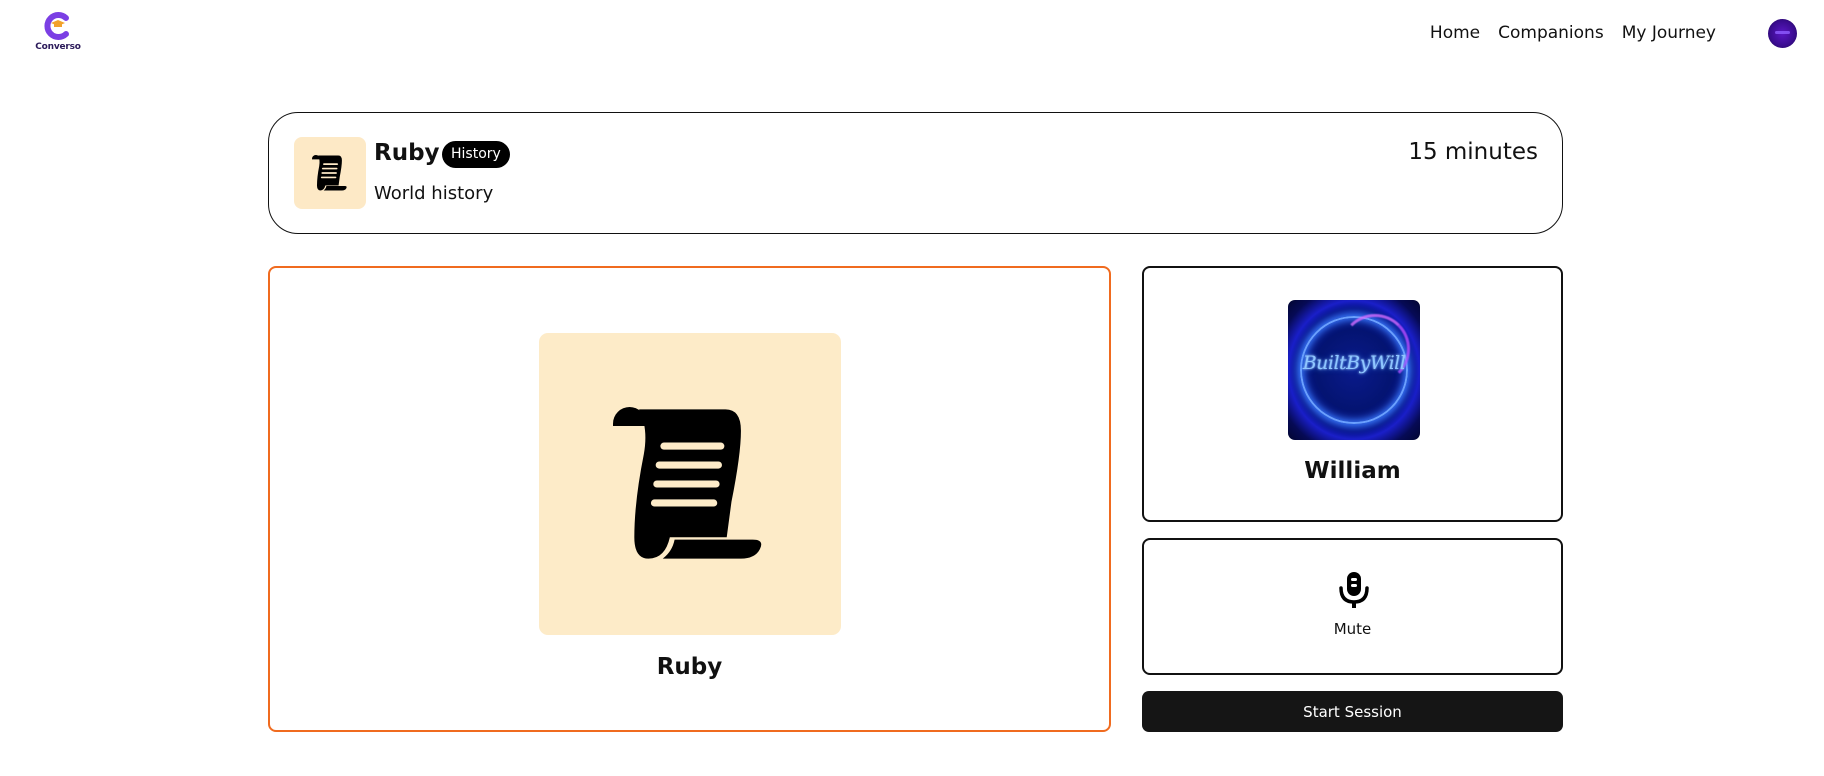  Describe the element at coordinates (407, 153) in the screenshot. I see `companion-name: Ruby` at that location.